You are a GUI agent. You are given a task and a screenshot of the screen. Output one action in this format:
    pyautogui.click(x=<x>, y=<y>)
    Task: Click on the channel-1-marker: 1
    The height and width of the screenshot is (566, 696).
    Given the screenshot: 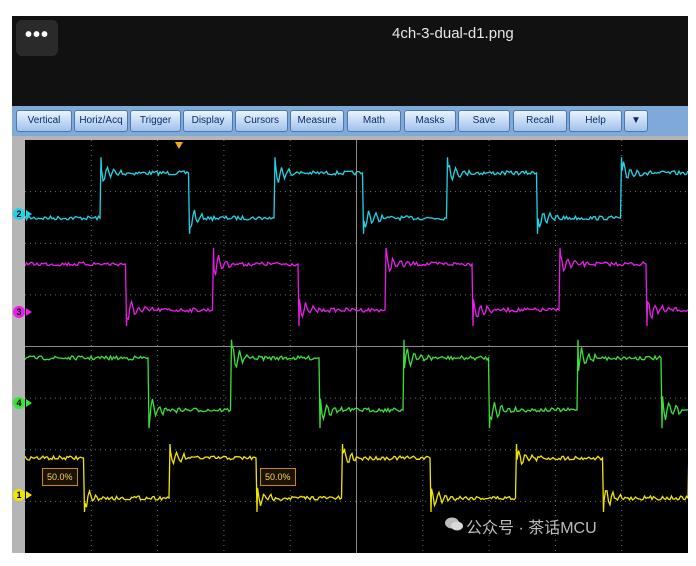 What is the action you would take?
    pyautogui.click(x=19, y=495)
    